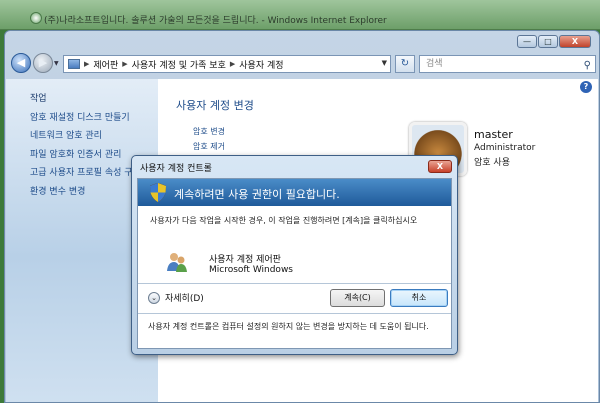  I want to click on search-placeholder: 검색, so click(434, 64).